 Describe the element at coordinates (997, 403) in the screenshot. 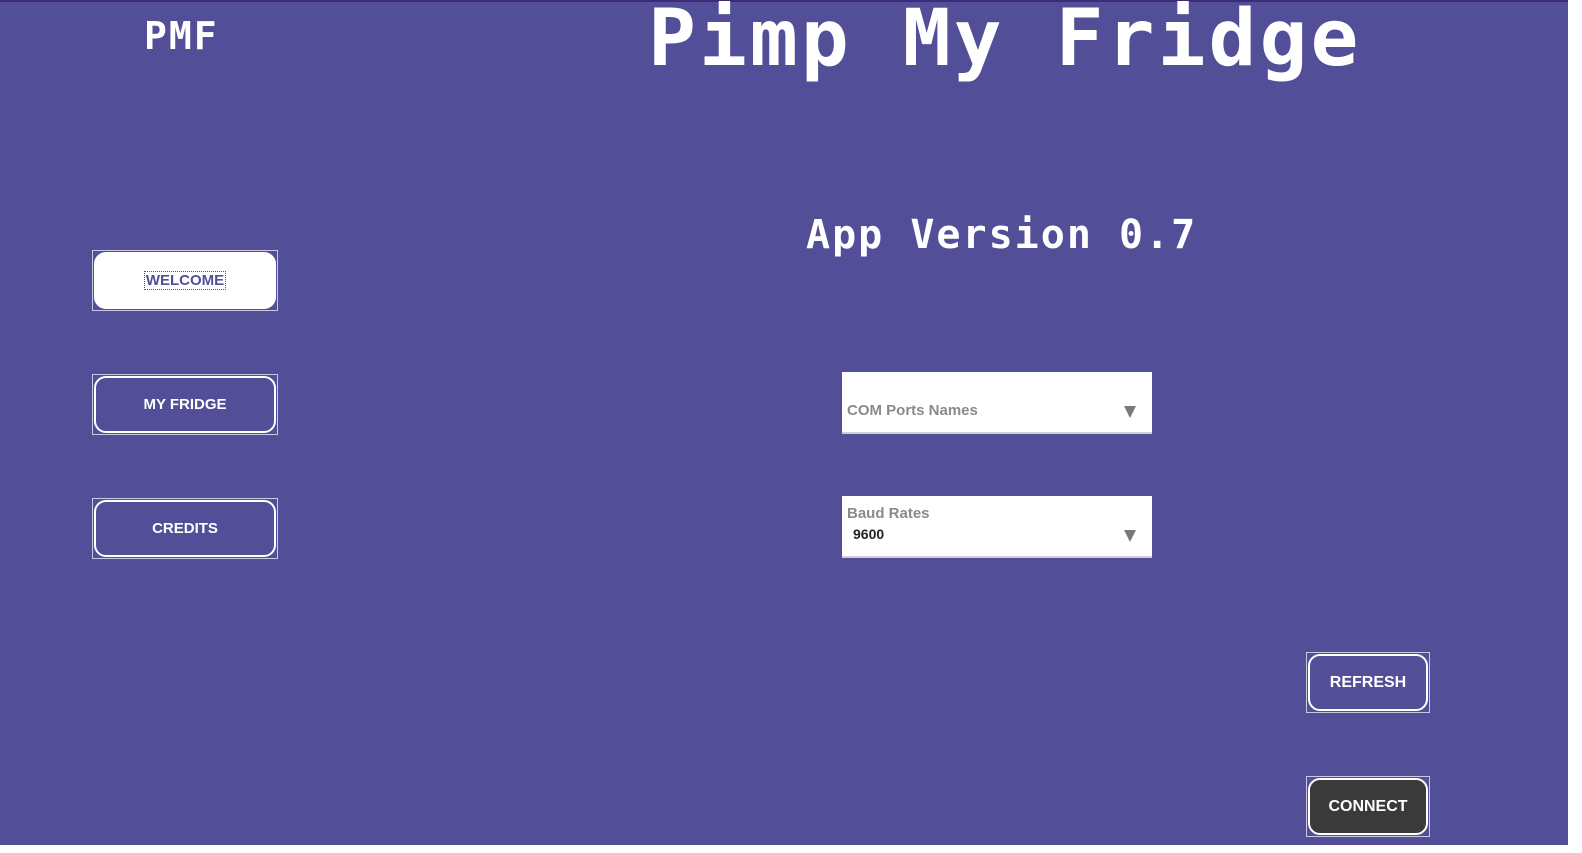

I see `com-ports-select: COM Ports Names` at that location.